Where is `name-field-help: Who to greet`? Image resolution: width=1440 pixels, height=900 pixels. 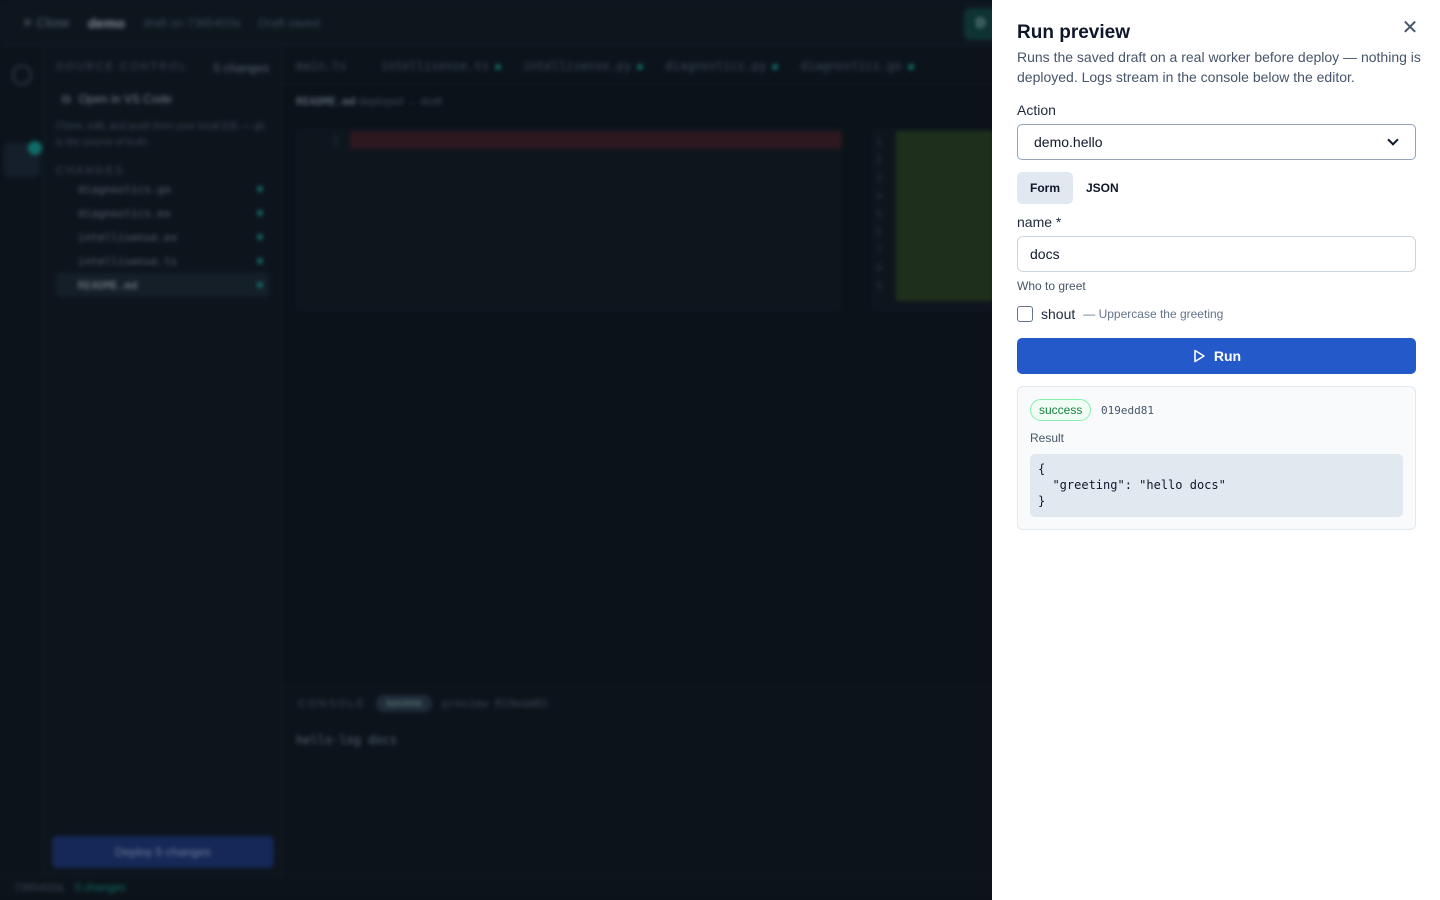 name-field-help: Who to greet is located at coordinates (1051, 286).